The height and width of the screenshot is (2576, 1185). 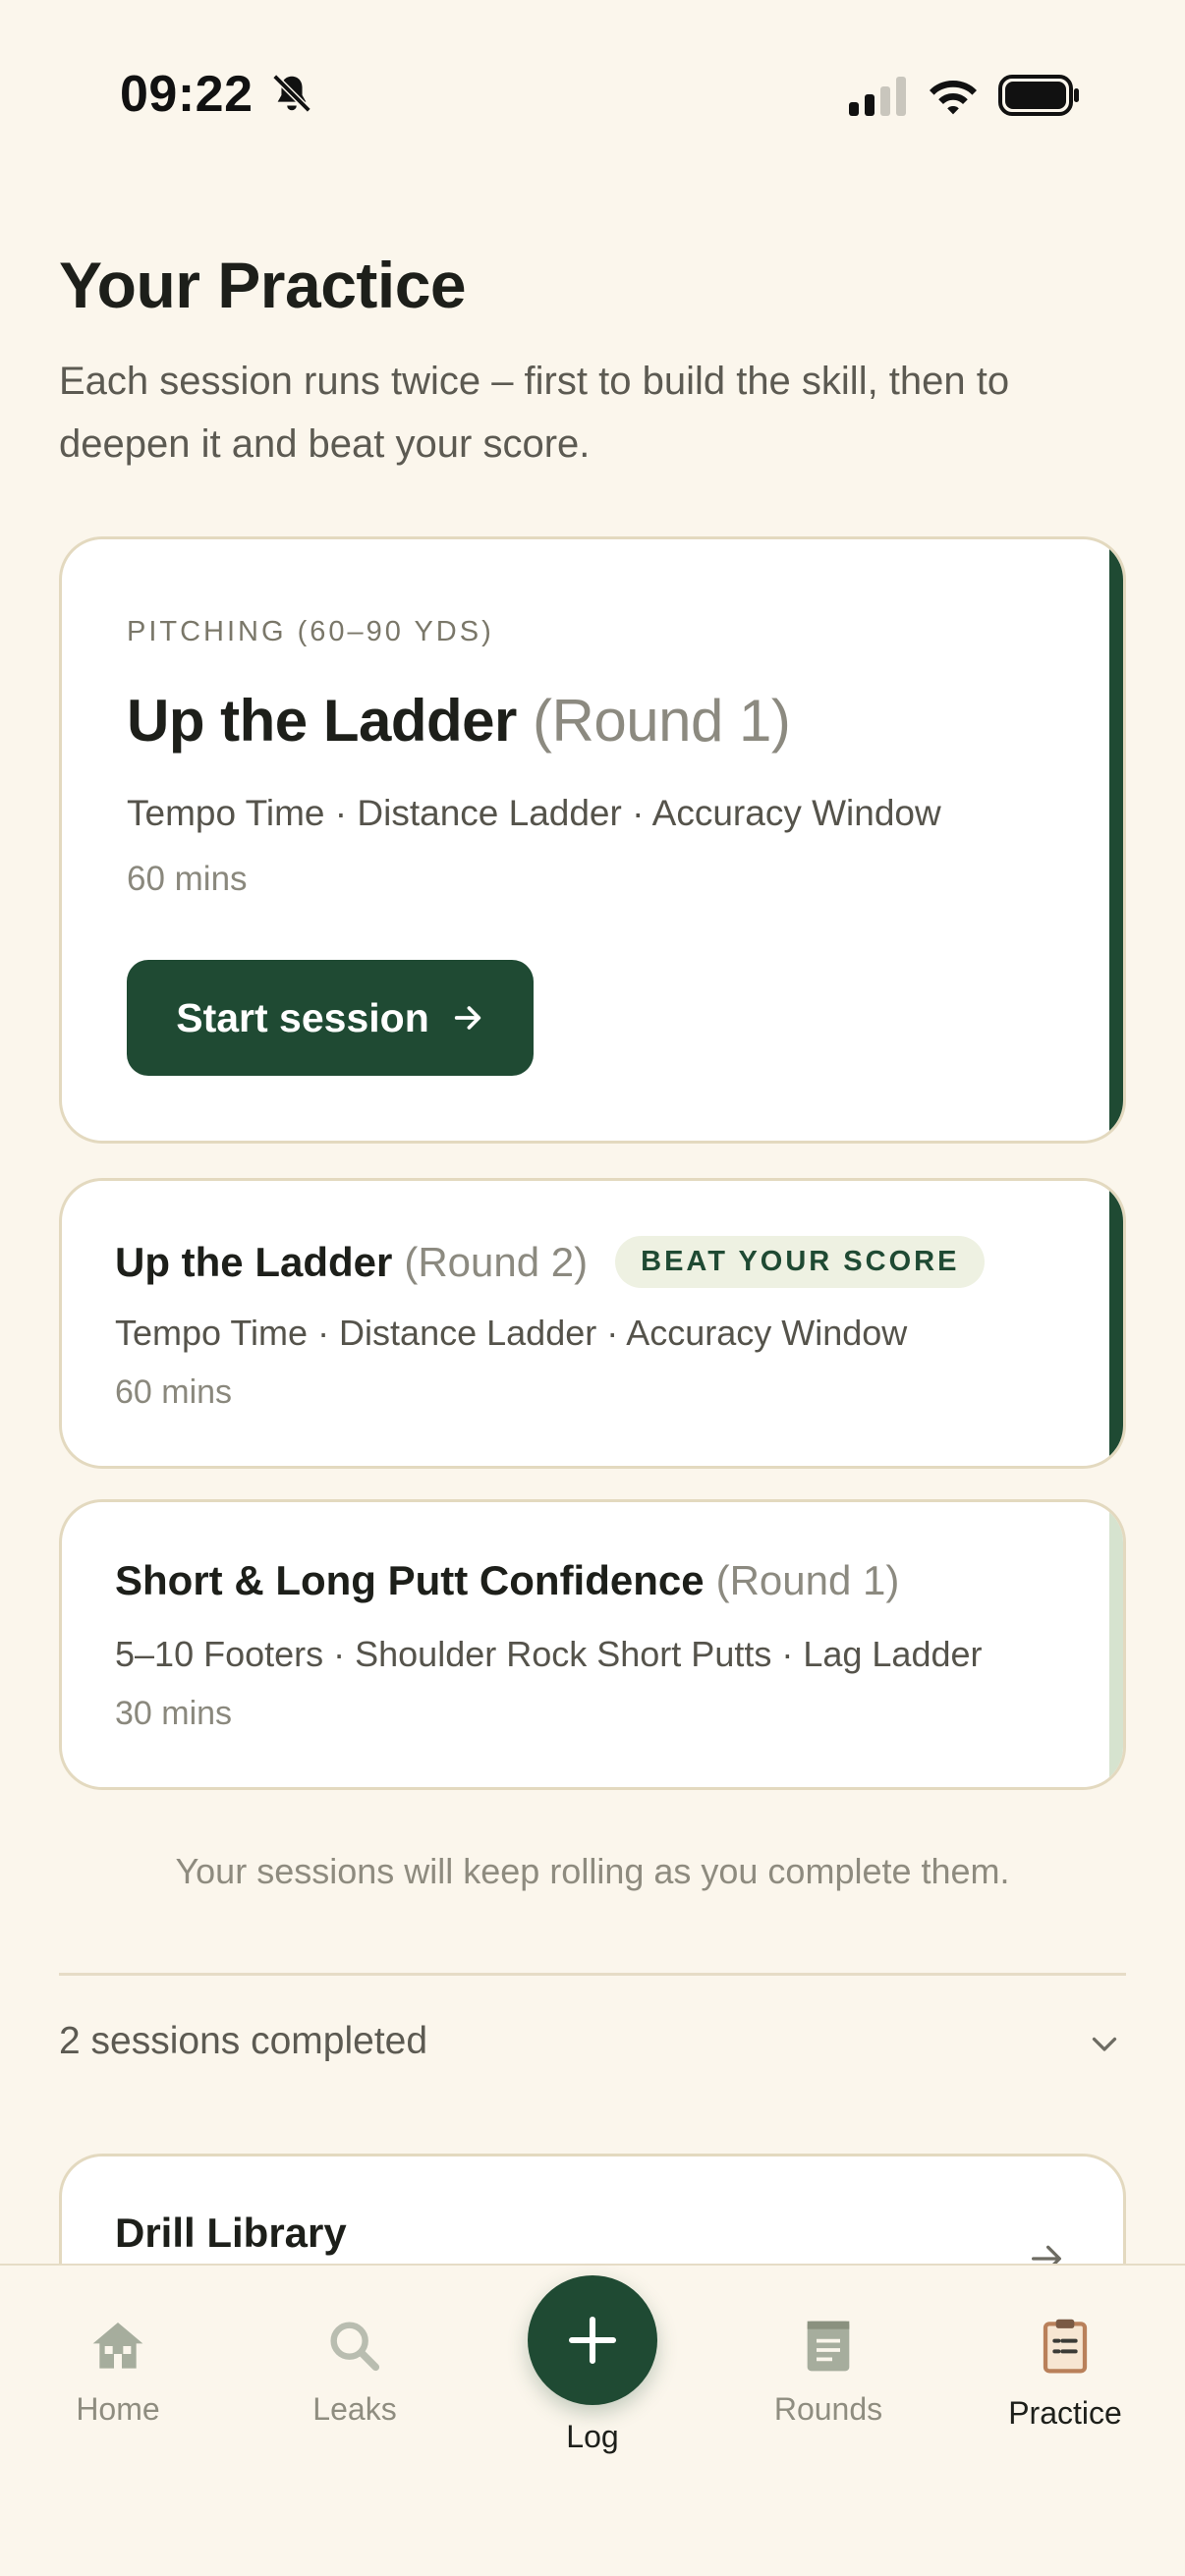 What do you see at coordinates (303, 1017) in the screenshot?
I see `start-session-label: Start session` at bounding box center [303, 1017].